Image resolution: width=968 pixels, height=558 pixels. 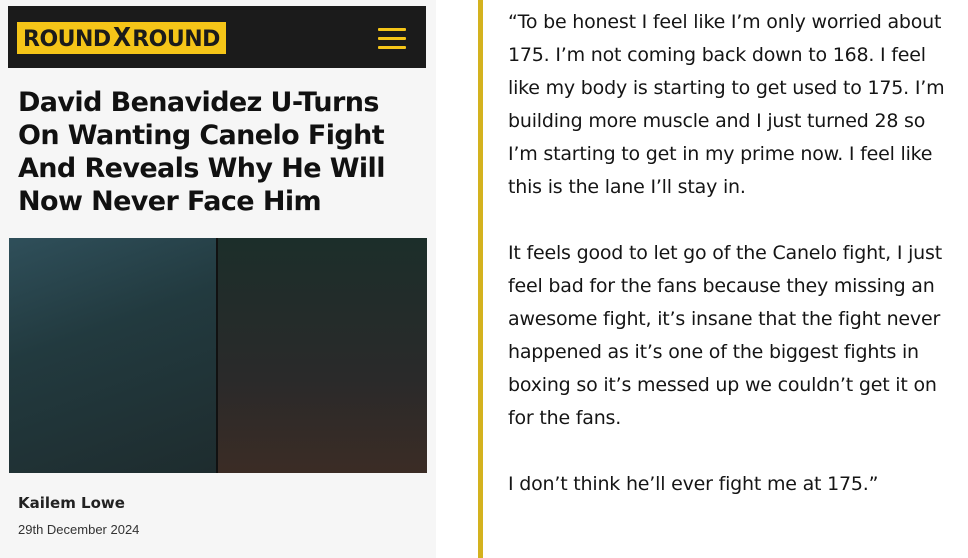 What do you see at coordinates (176, 39) in the screenshot?
I see `logo-text-2: ROUND` at bounding box center [176, 39].